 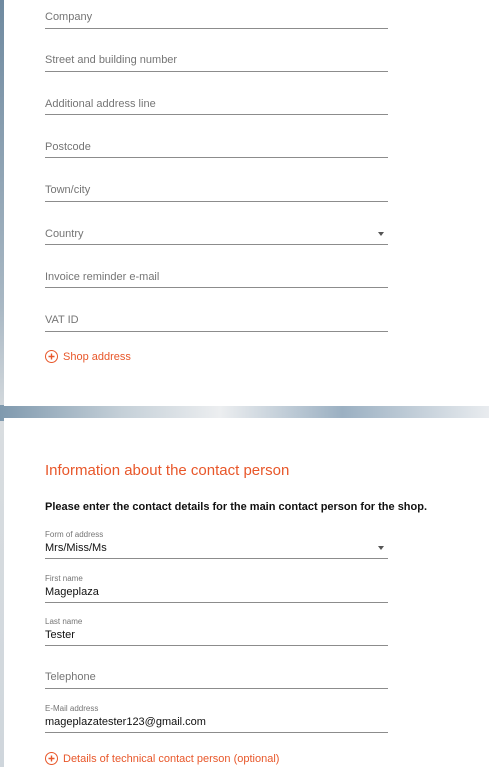 What do you see at coordinates (216, 587) in the screenshot?
I see `first-name-field: First name Mageplaza` at bounding box center [216, 587].